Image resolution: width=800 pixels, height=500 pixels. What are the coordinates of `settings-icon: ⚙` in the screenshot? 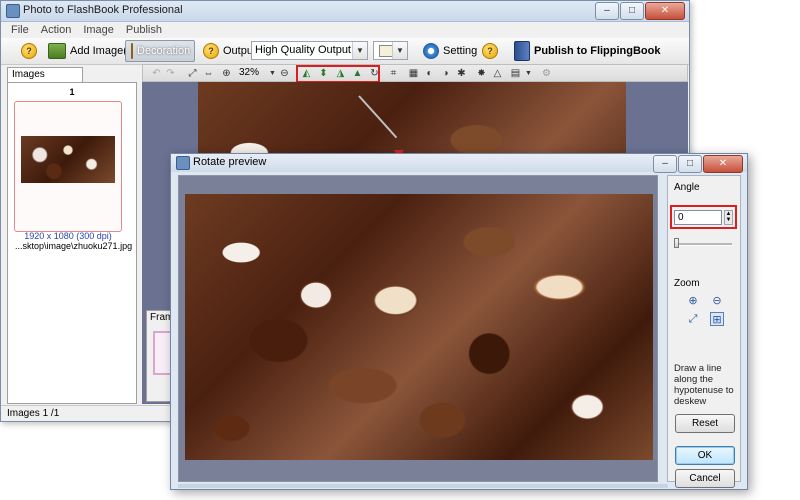 It's located at (546, 73).